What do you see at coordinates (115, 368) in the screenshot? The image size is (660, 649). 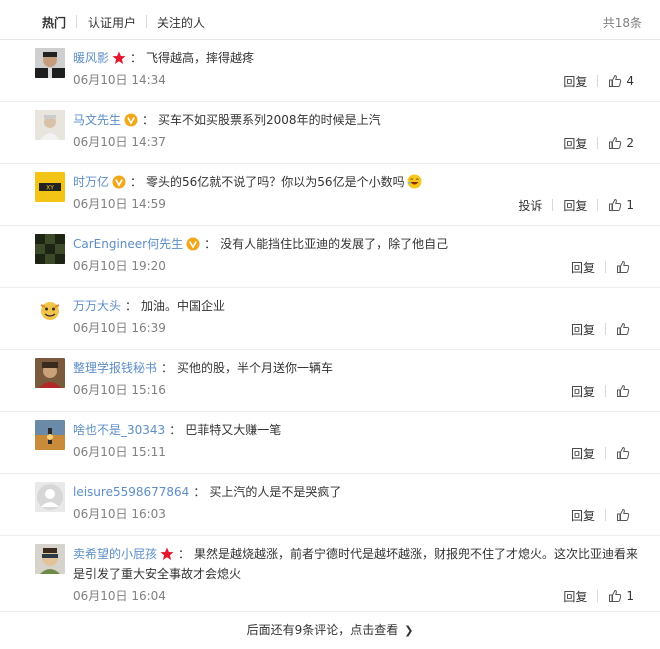 I see `username: 整理学报钱秘书` at bounding box center [115, 368].